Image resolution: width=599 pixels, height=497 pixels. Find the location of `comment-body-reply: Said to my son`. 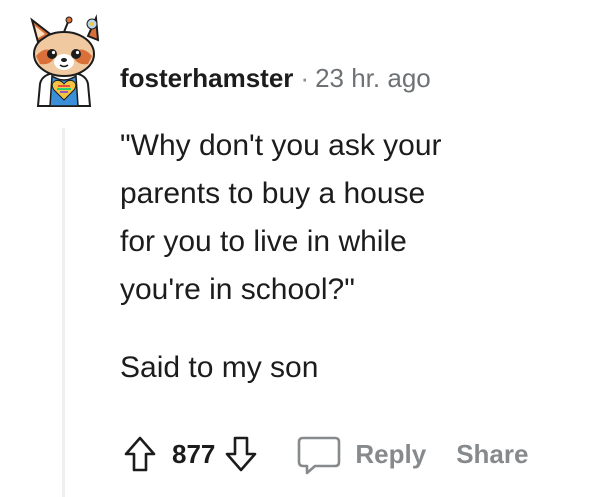

comment-body-reply: Said to my son is located at coordinates (219, 367).